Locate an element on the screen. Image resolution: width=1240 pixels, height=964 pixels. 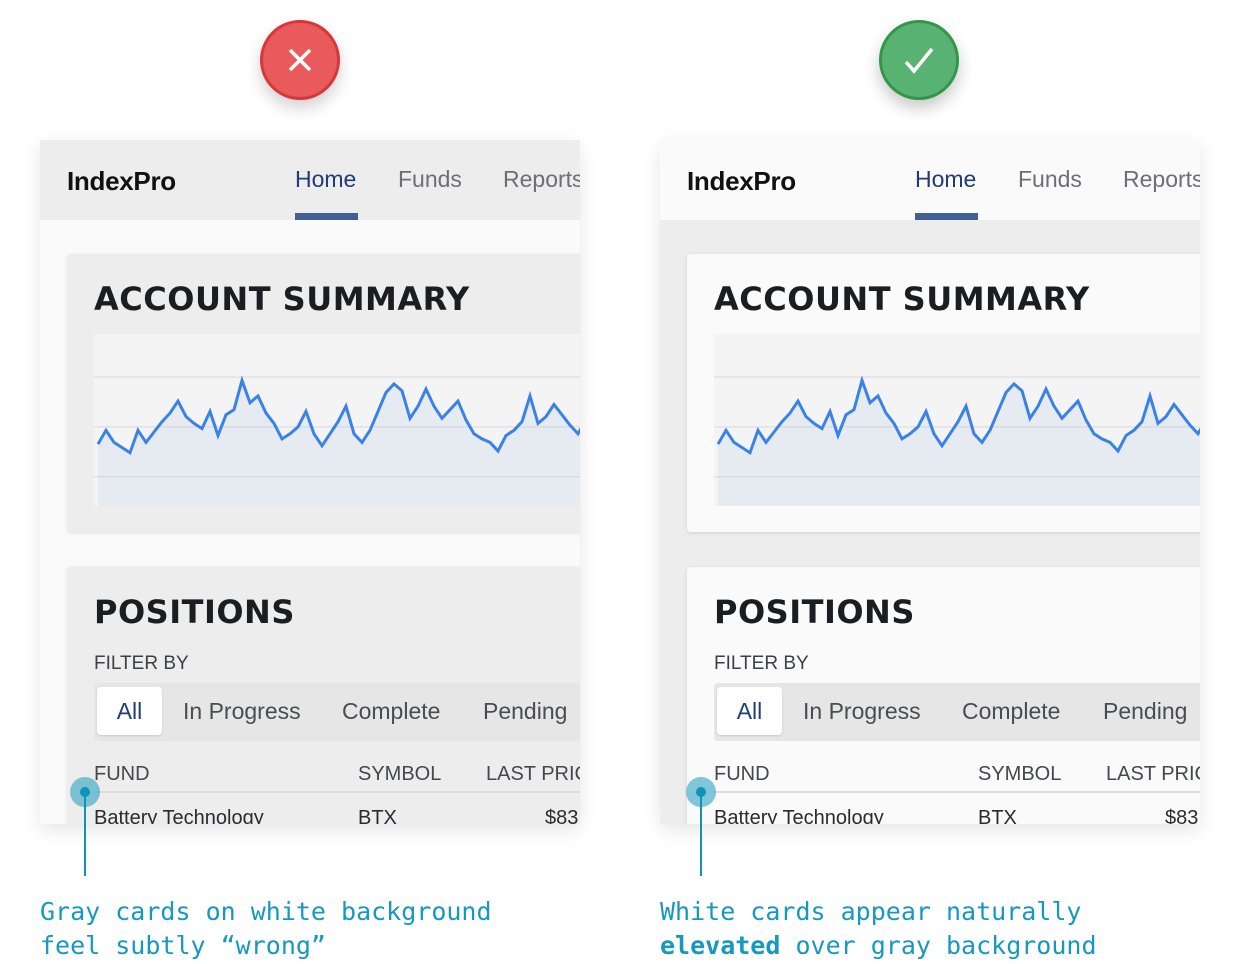
caption-line: White cards appear naturally is located at coordinates (871, 911).